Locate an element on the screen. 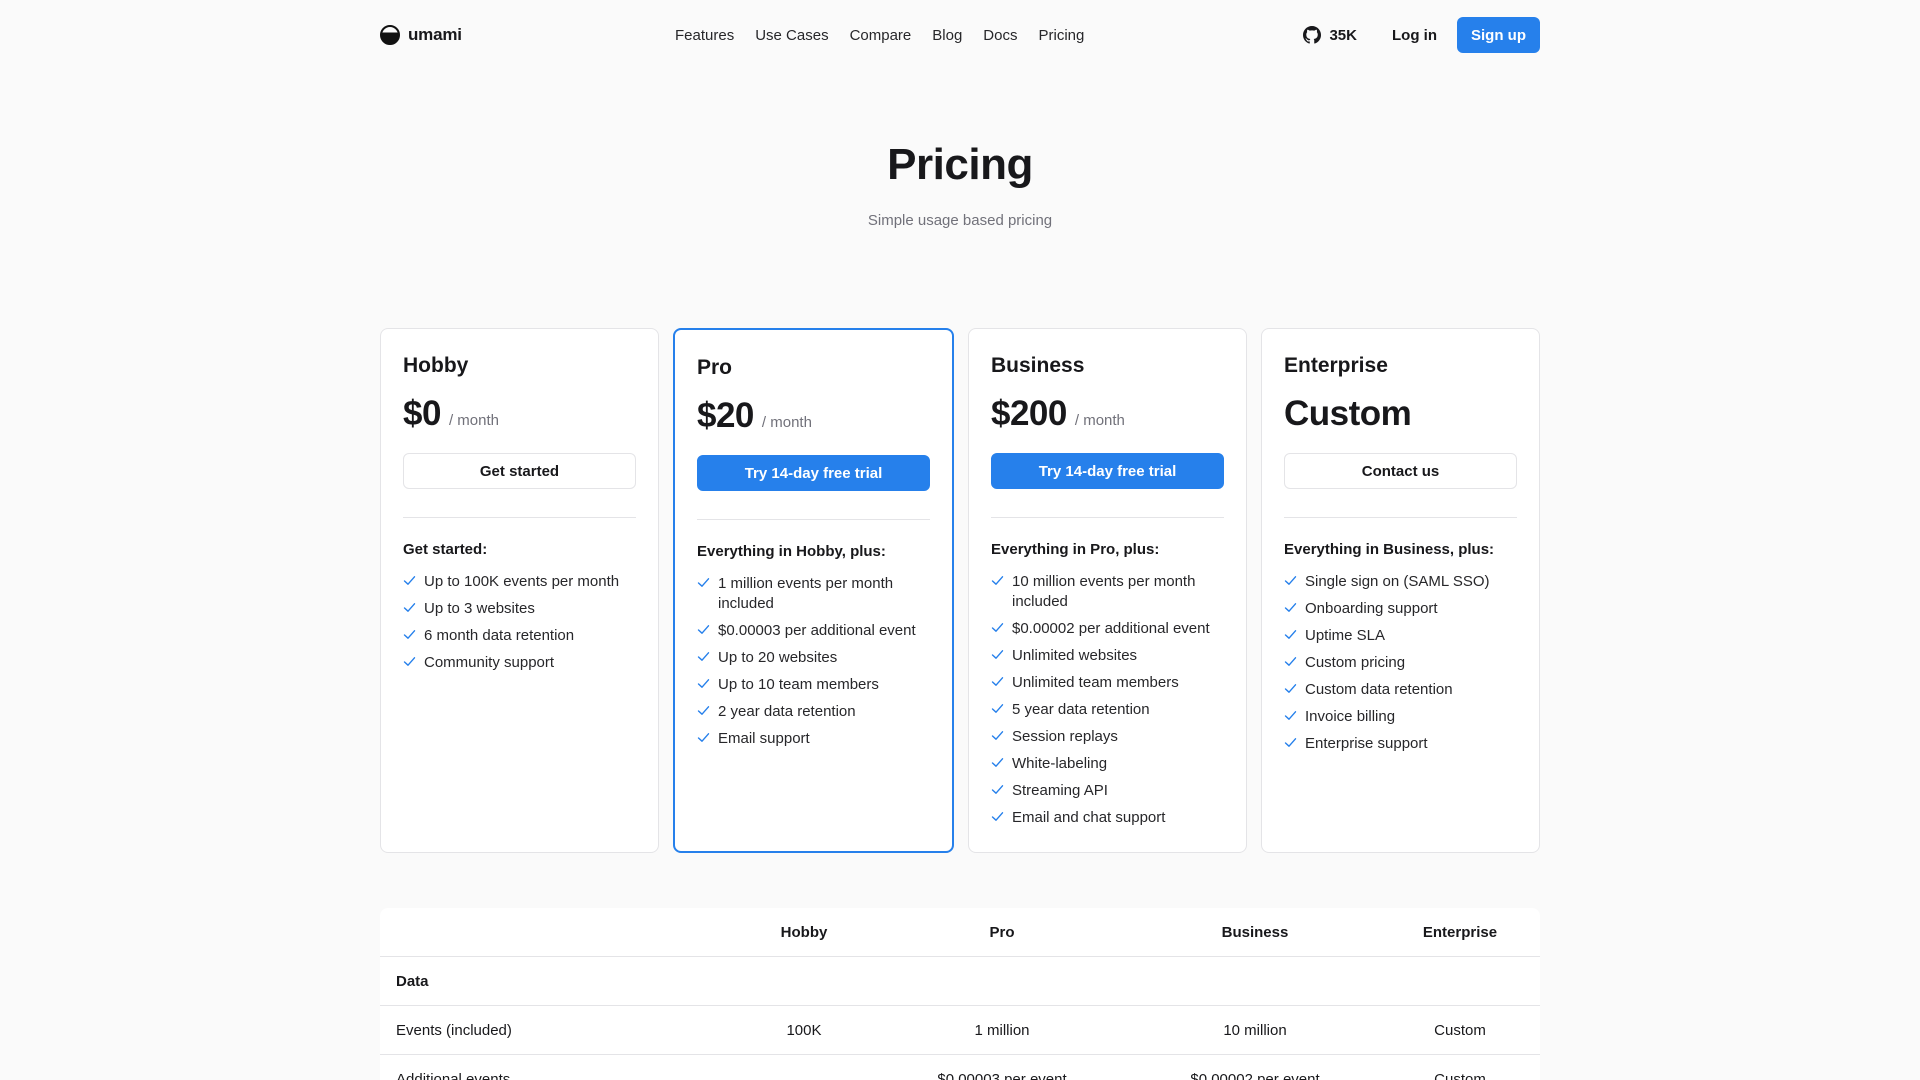 The image size is (1920, 1080). feature-text: Community support is located at coordinates (489, 662).